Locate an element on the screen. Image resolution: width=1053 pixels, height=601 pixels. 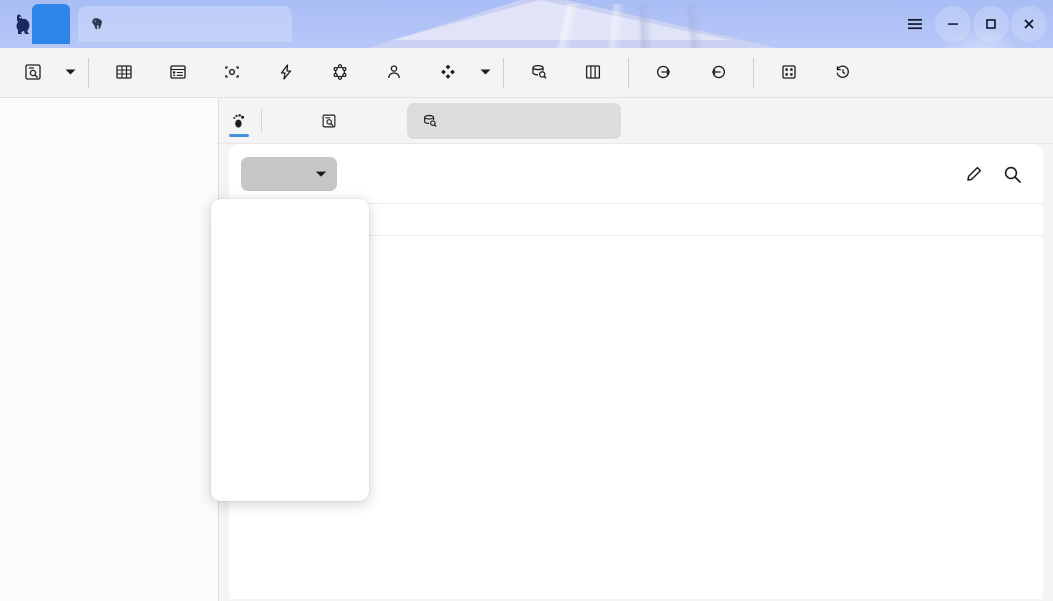
close-icon is located at coordinates (1029, 24).